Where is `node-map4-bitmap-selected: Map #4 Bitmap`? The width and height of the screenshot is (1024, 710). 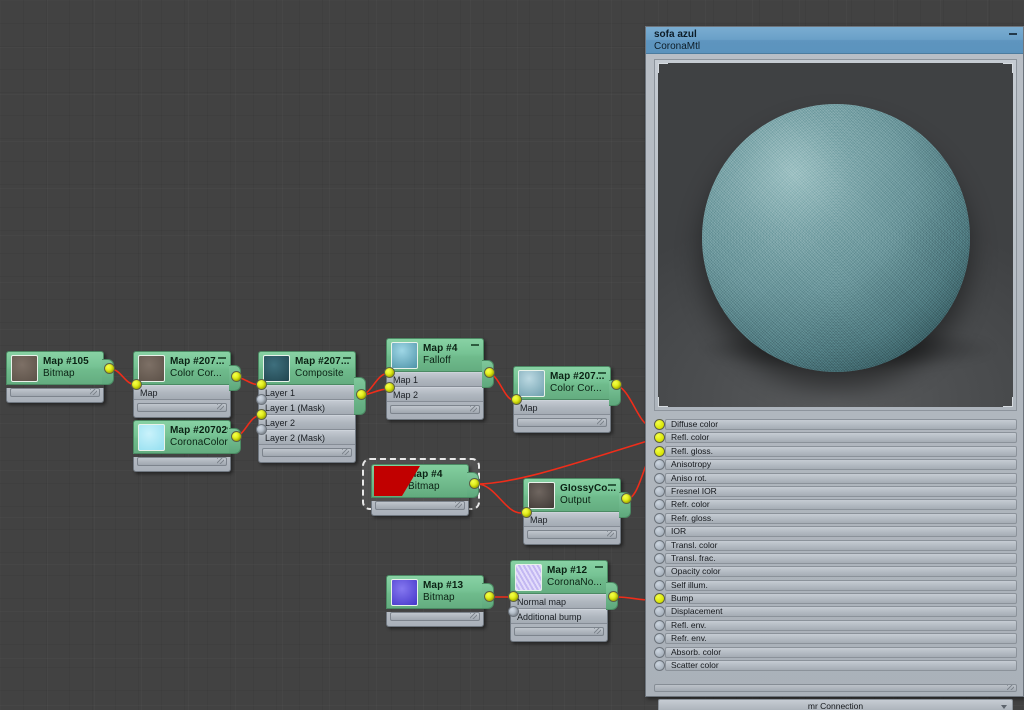 node-map4-bitmap-selected: Map #4 Bitmap is located at coordinates (425, 490).